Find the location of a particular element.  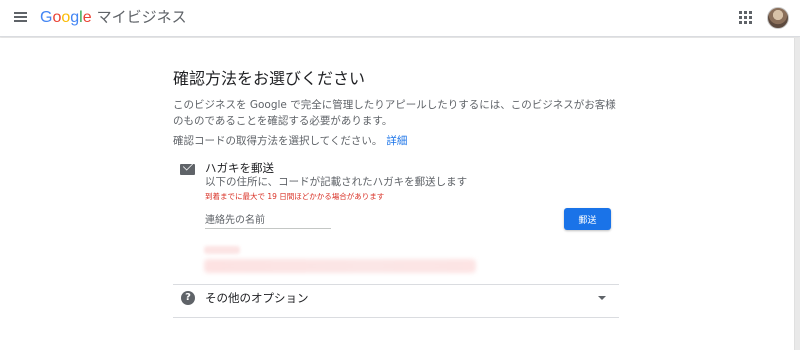

page-title: 確認方法をお選びください is located at coordinates (269, 78).